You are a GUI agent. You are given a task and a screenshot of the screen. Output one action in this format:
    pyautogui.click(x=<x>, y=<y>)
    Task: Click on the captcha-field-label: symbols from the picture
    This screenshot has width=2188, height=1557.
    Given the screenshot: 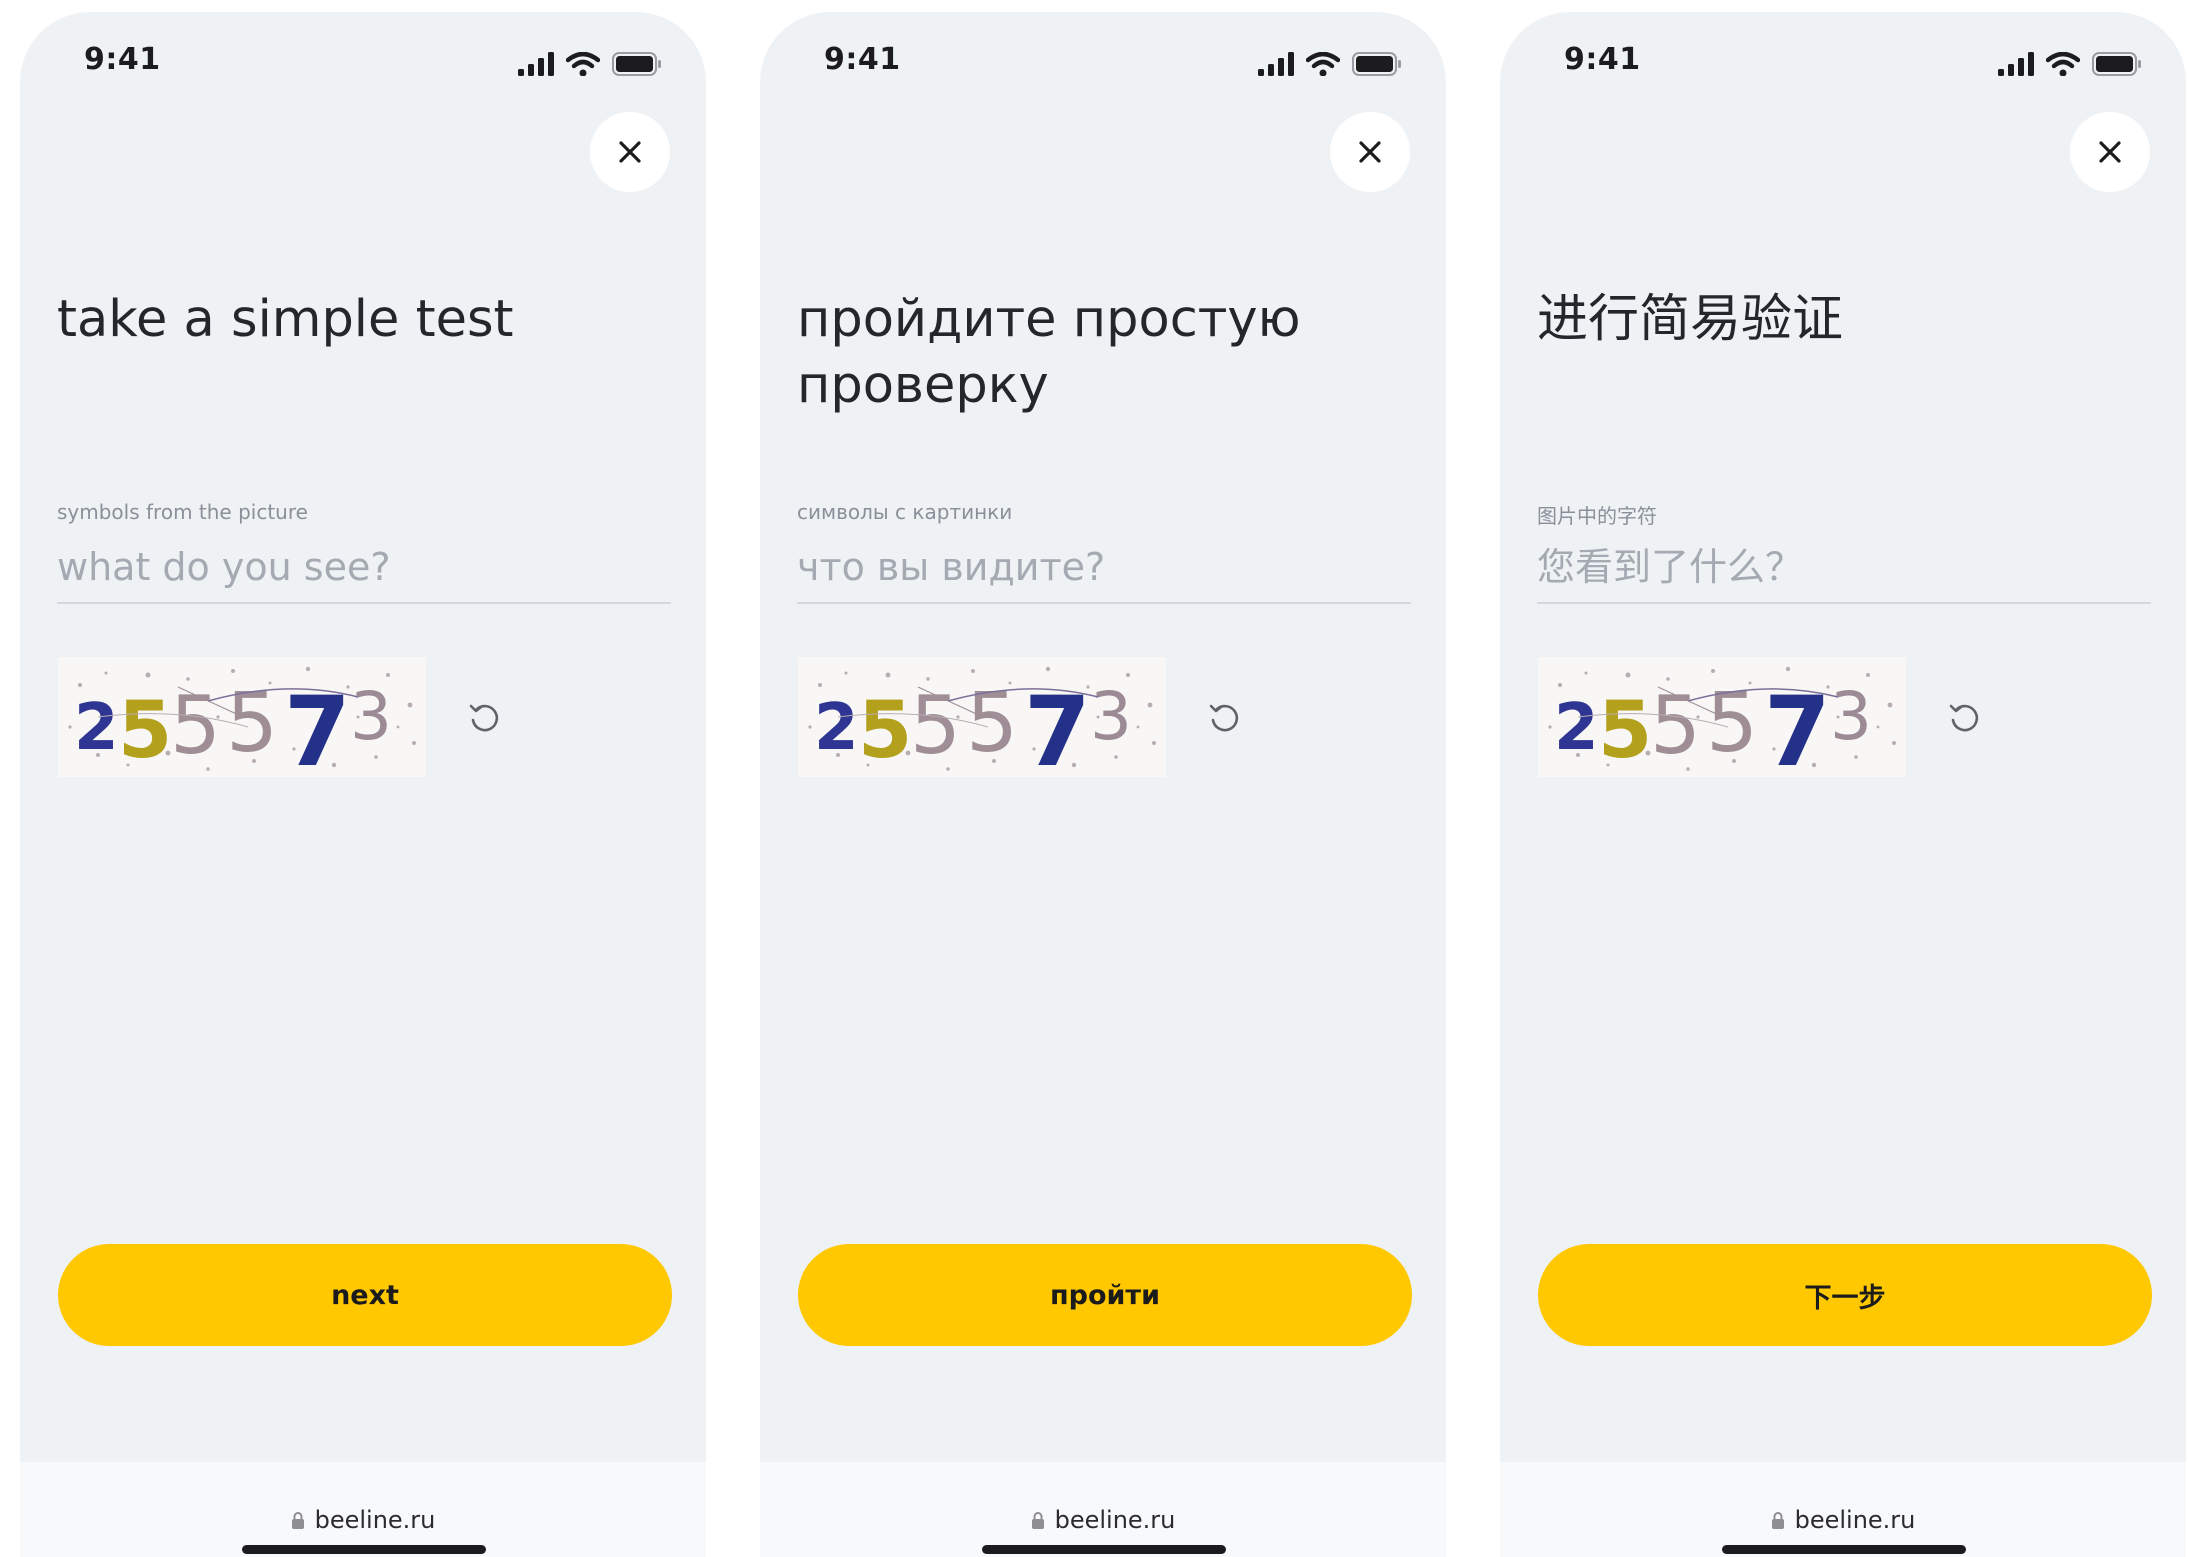 What is the action you would take?
    pyautogui.click(x=182, y=512)
    